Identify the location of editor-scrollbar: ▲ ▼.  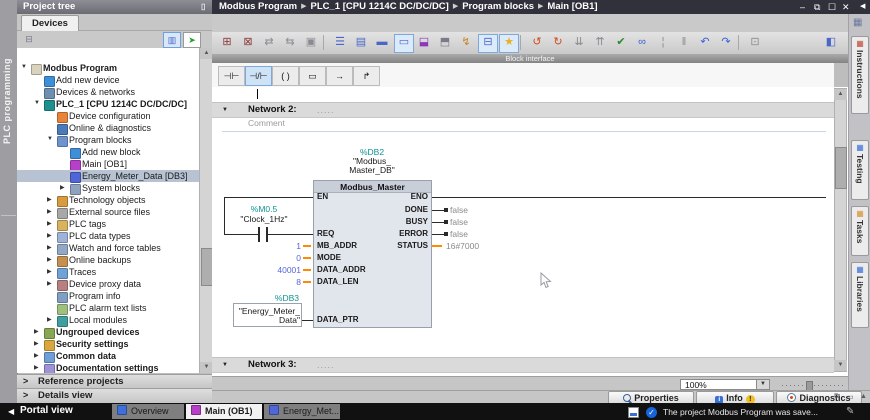
(840, 230).